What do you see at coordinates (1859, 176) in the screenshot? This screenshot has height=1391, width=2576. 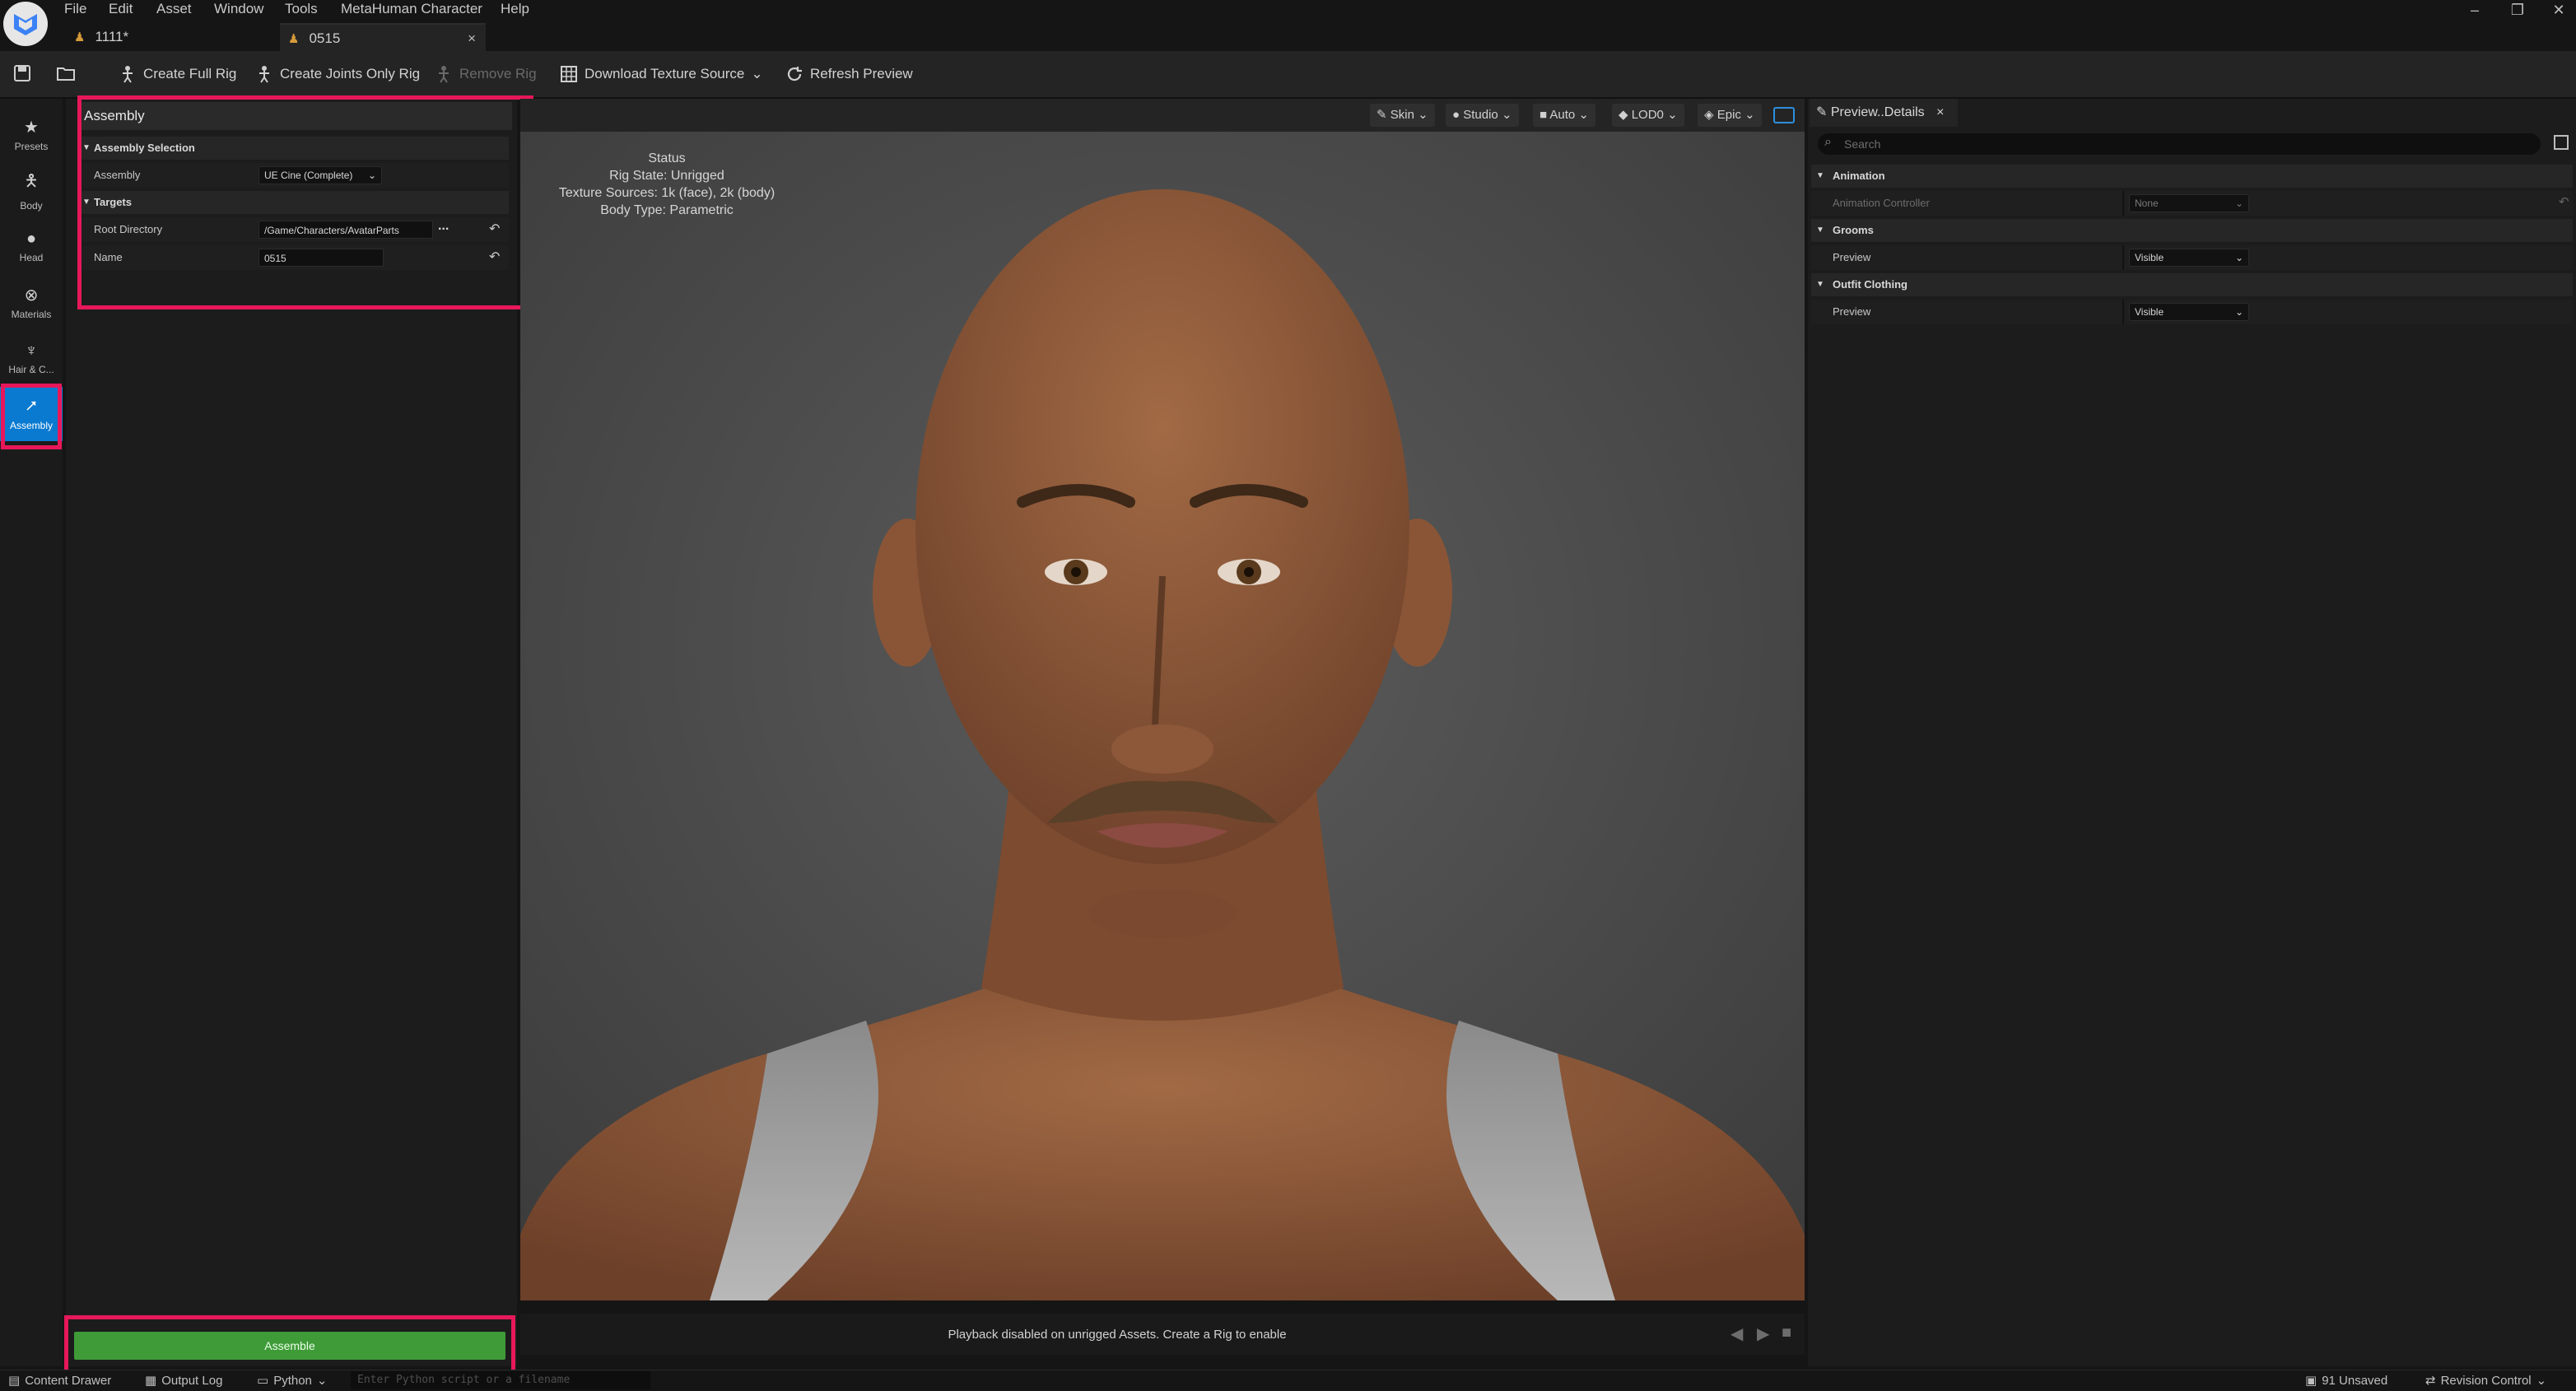 I see `section-header-label: Animation` at bounding box center [1859, 176].